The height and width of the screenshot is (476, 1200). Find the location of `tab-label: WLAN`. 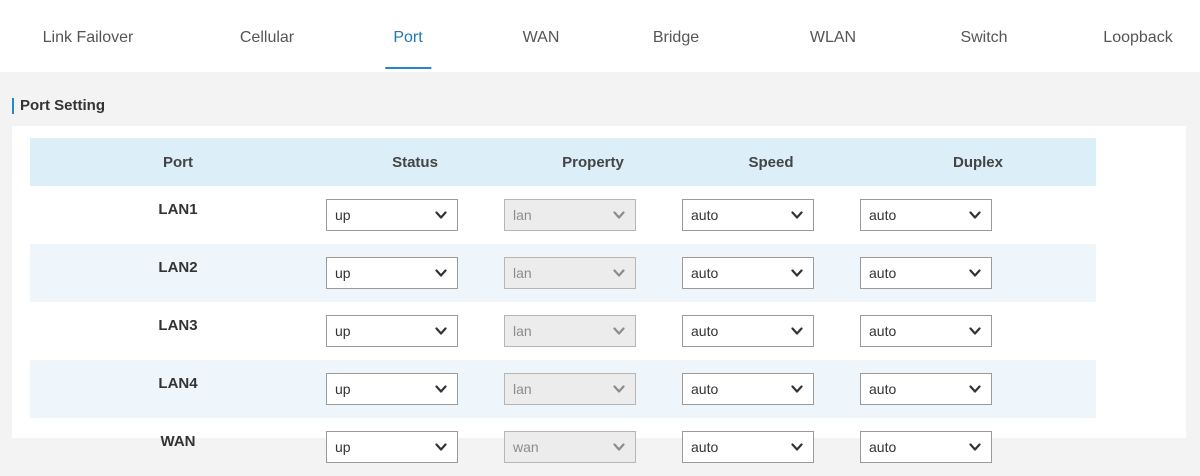

tab-label: WLAN is located at coordinates (833, 37).